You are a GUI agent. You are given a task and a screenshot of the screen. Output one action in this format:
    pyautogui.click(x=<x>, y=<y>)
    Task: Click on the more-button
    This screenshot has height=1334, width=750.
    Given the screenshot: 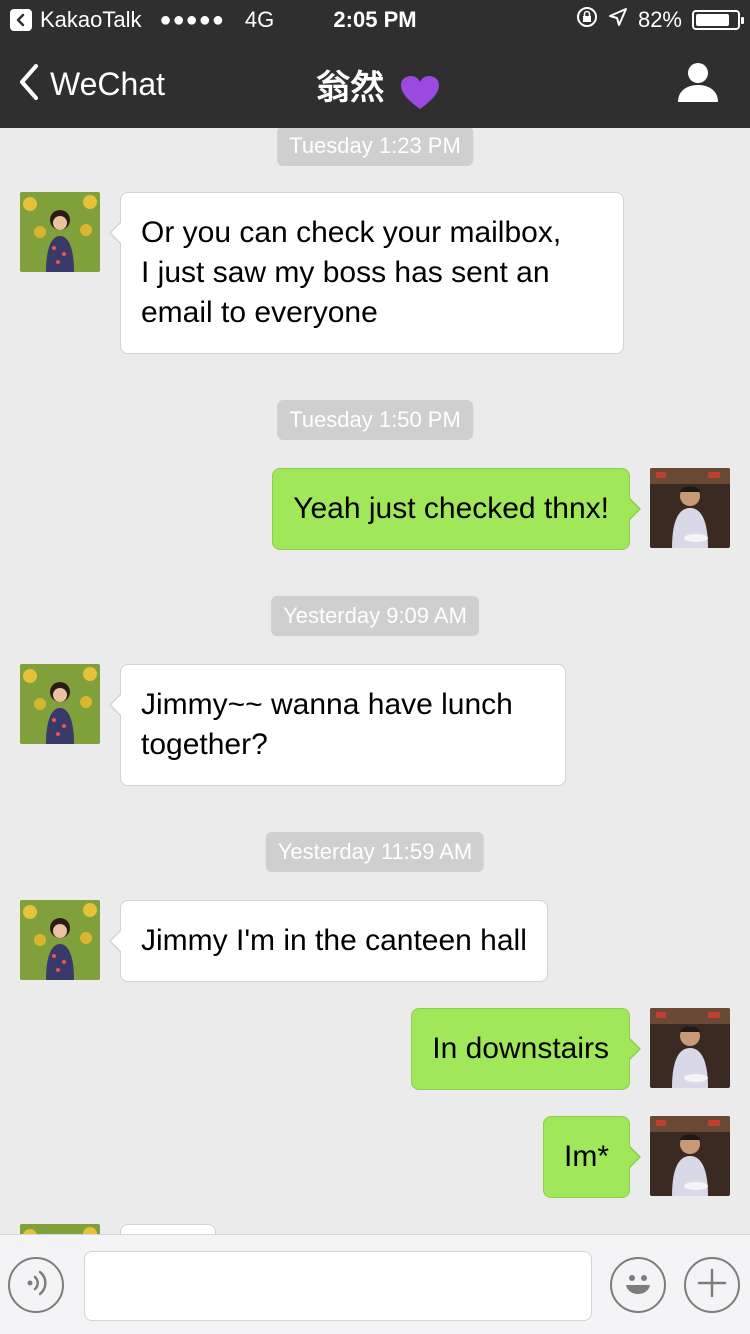 What is the action you would take?
    pyautogui.click(x=712, y=1285)
    